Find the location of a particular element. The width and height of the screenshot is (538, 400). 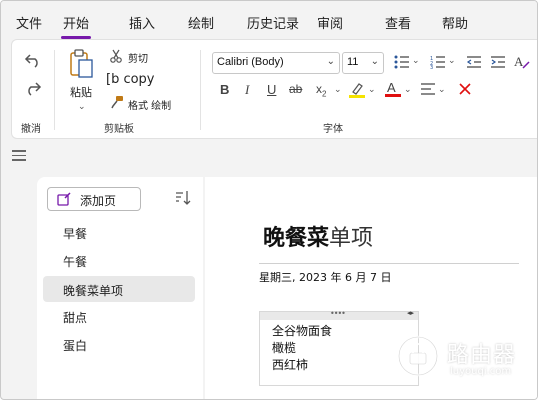

highlighter-icon is located at coordinates (357, 90).